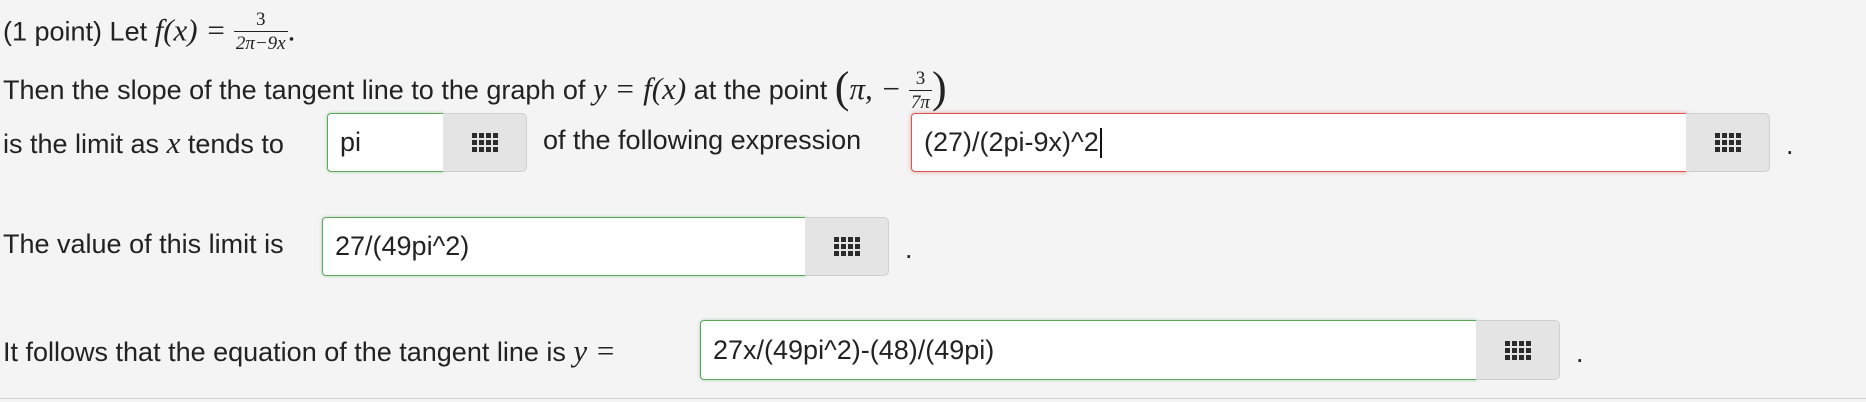 This screenshot has height=402, width=1866. What do you see at coordinates (291, 30) in the screenshot?
I see `function-period: .` at bounding box center [291, 30].